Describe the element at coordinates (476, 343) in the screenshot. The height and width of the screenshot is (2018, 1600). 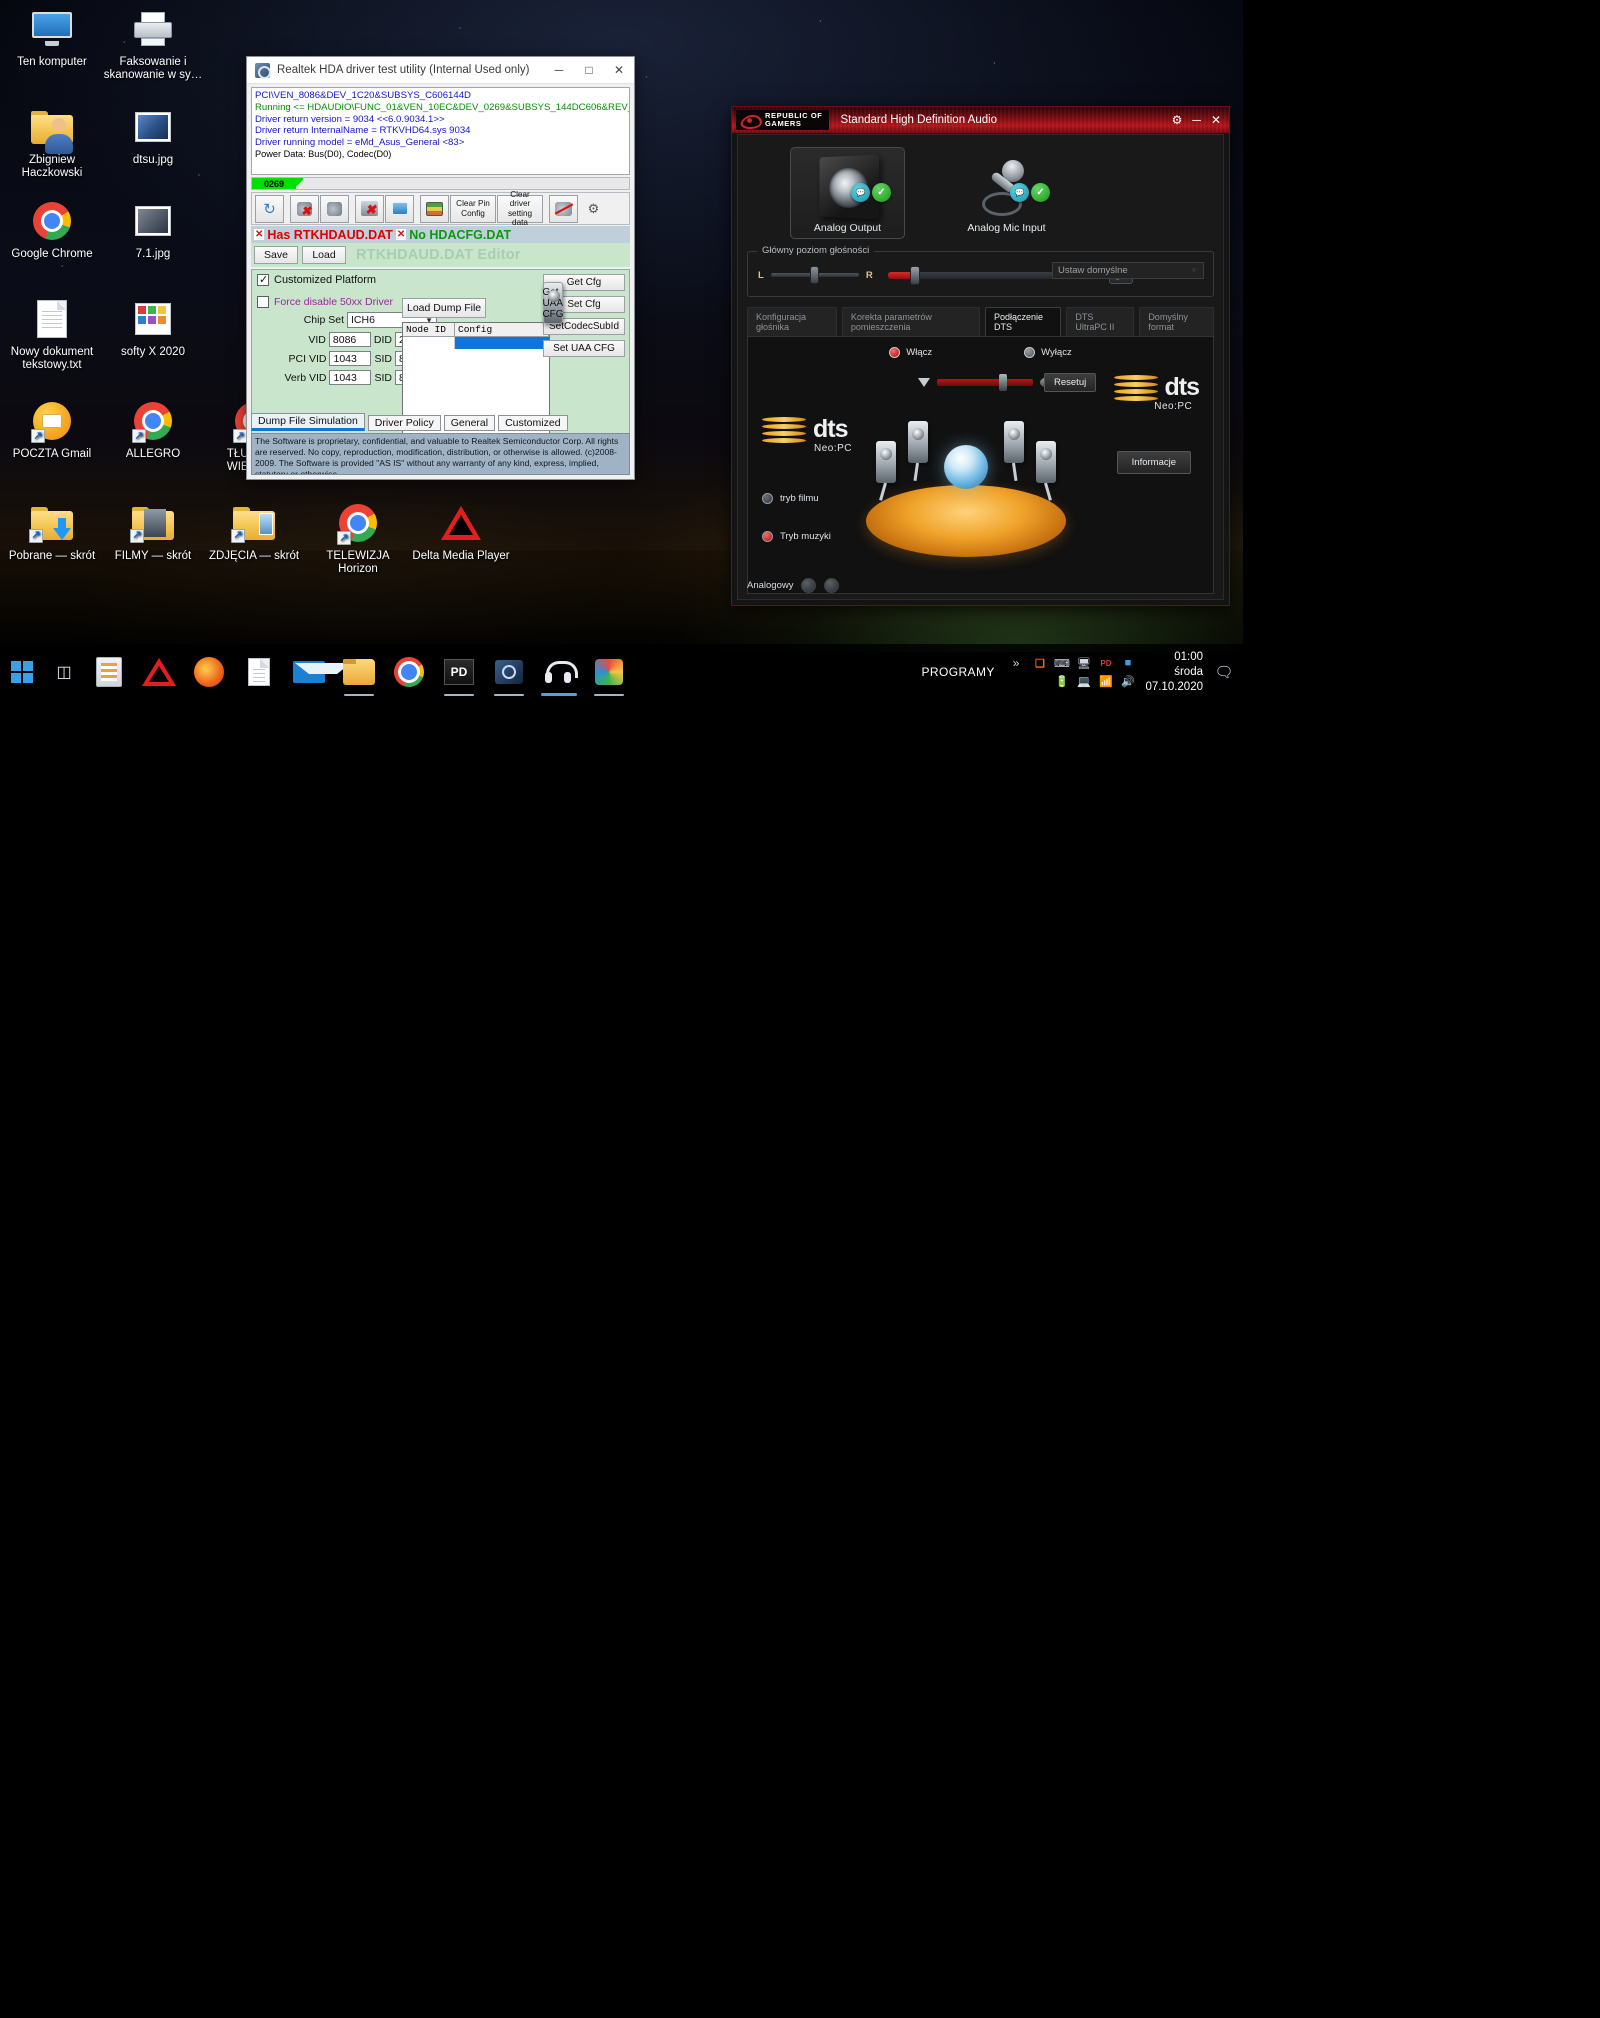
I see `table-row` at that location.